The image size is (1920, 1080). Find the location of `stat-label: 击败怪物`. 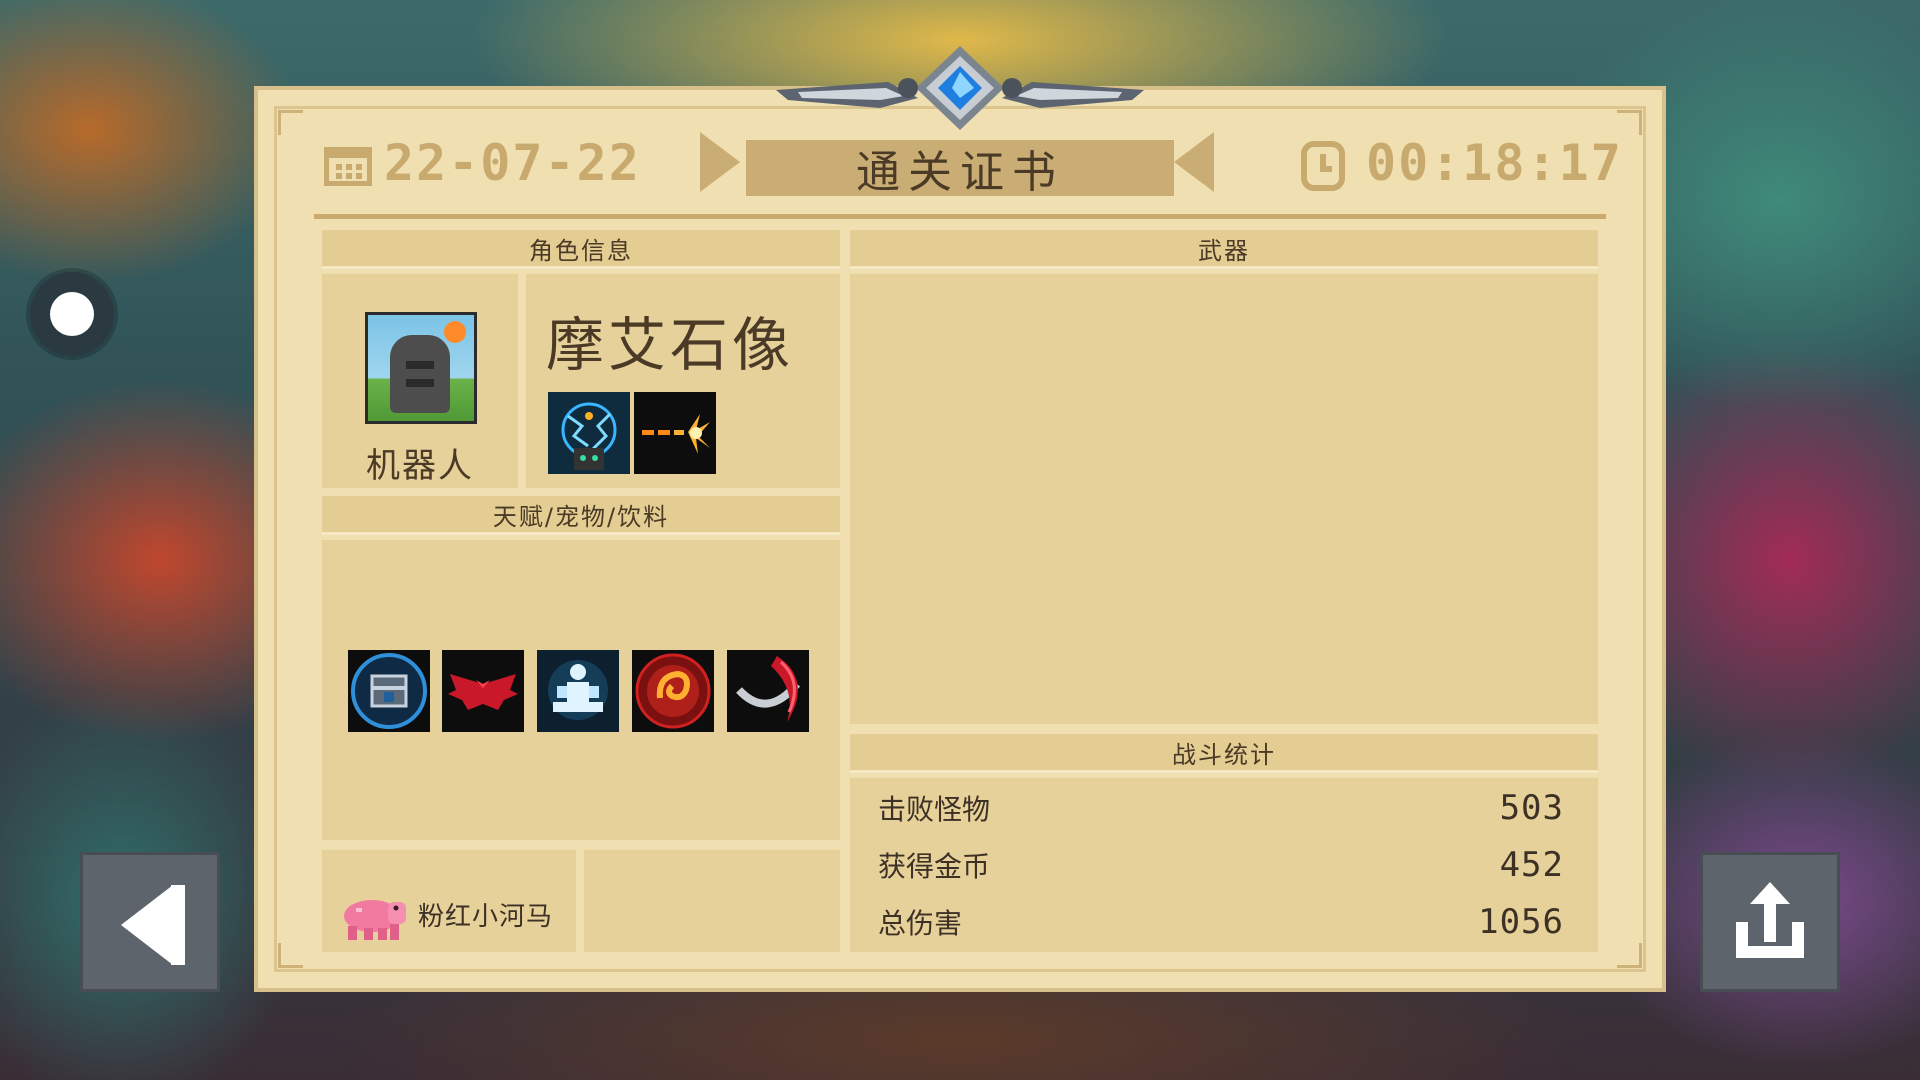

stat-label: 击败怪物 is located at coordinates (934, 809).